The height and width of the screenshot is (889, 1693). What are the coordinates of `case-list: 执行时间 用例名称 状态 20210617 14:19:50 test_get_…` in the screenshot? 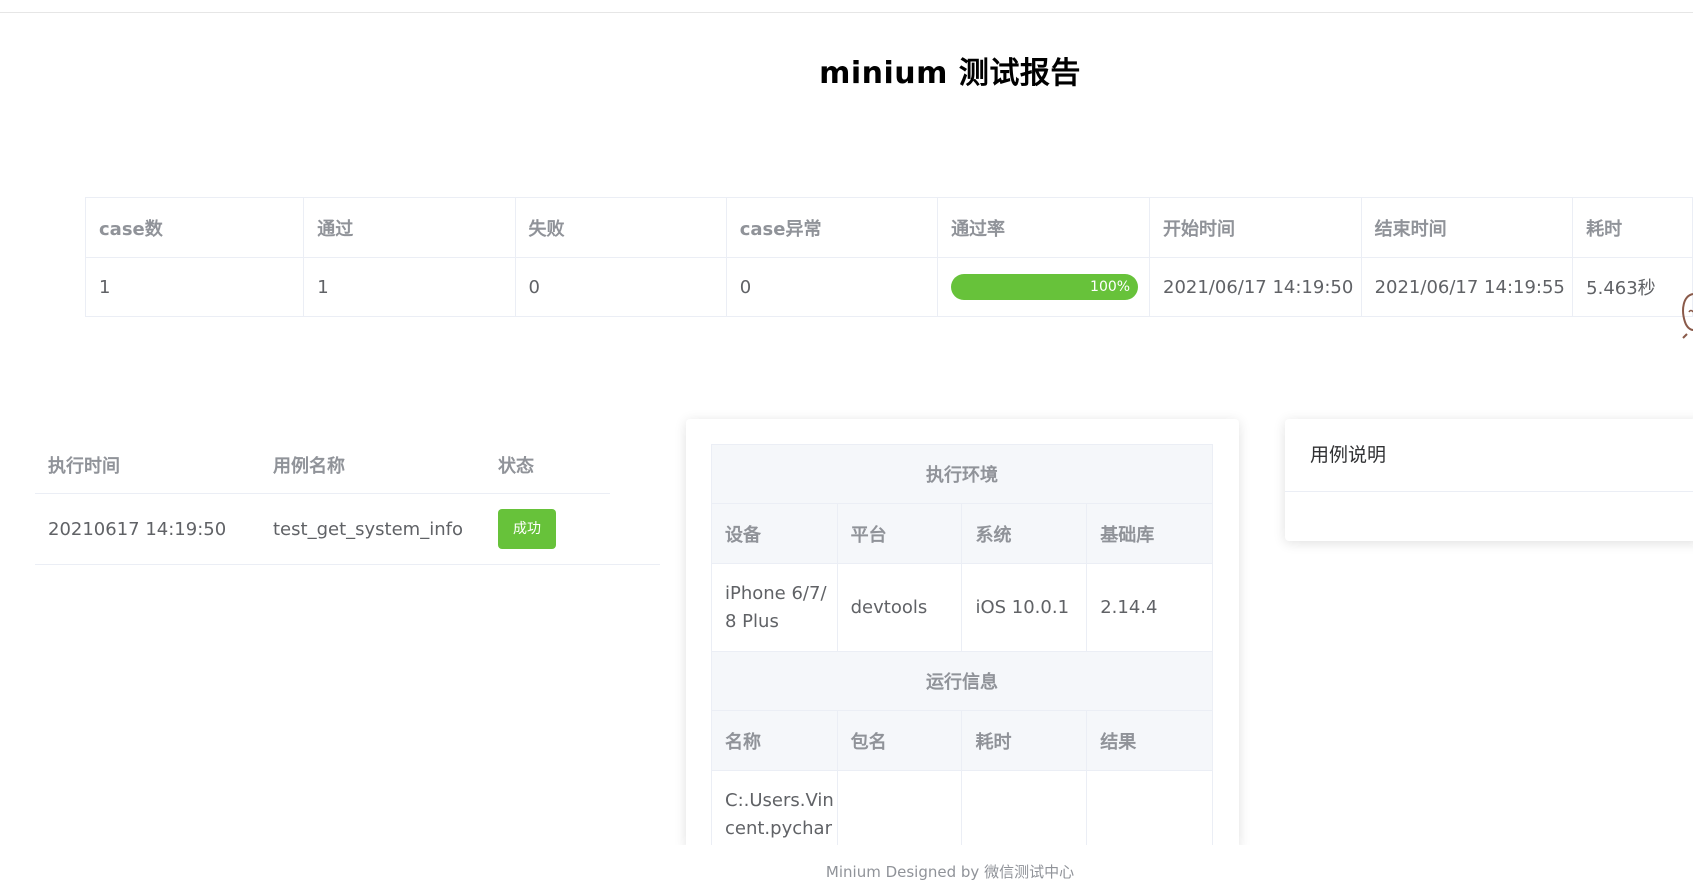 It's located at (347, 501).